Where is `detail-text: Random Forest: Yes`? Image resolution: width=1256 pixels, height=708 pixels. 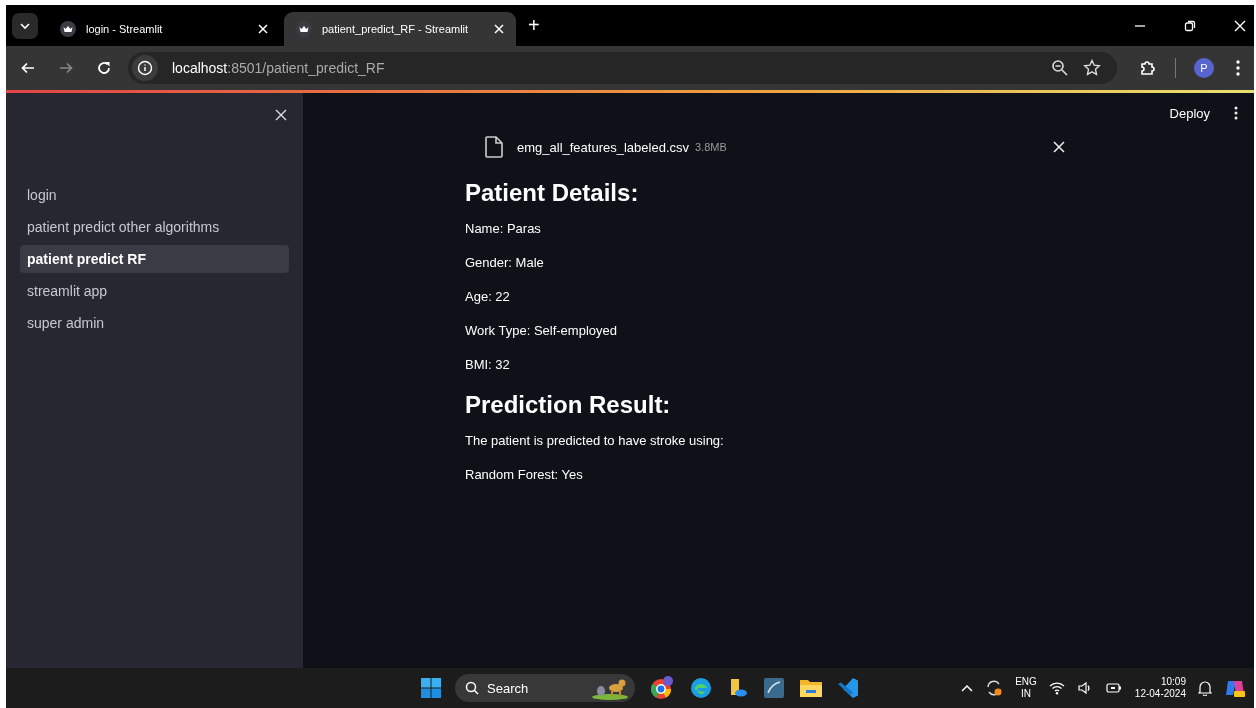
detail-text: Random Forest: Yes is located at coordinates (524, 474).